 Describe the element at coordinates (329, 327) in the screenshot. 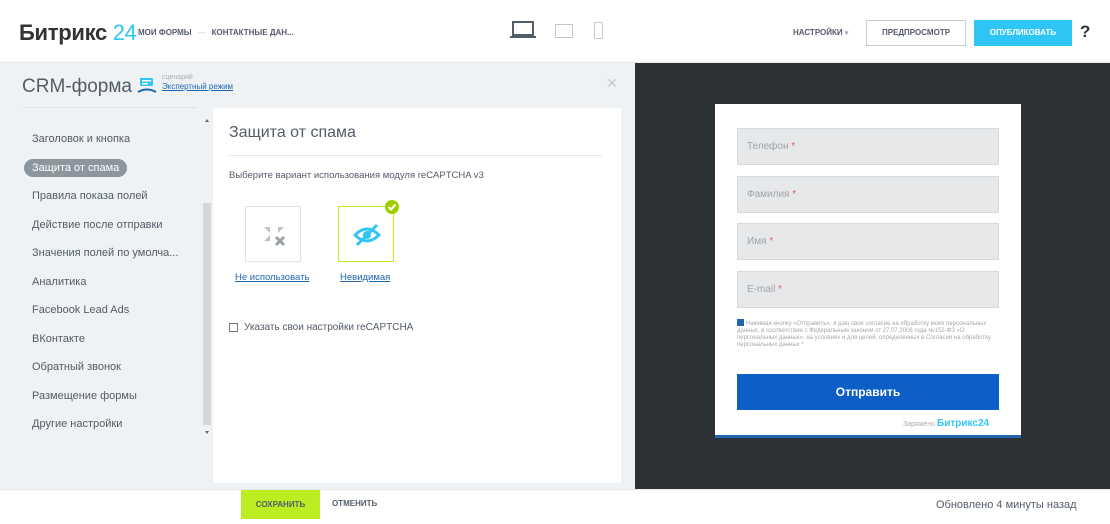

I see `custom-recaptcha-label: Указать свои настройки reCAPTCHA` at that location.